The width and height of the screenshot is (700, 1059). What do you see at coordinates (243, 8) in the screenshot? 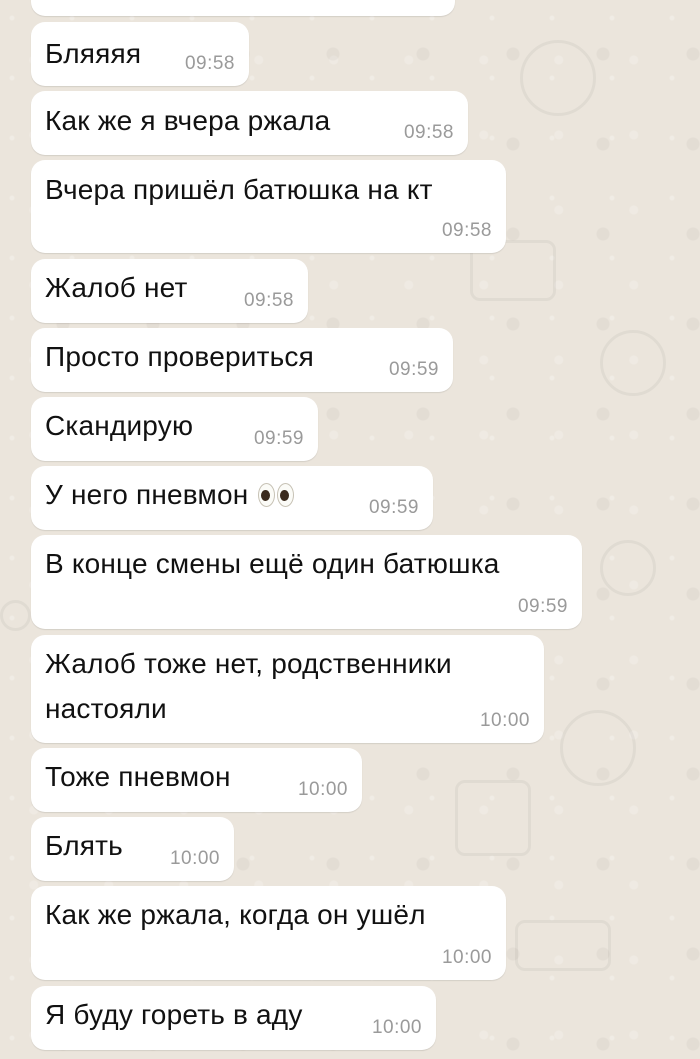
I see `message-bubble-previous` at bounding box center [243, 8].